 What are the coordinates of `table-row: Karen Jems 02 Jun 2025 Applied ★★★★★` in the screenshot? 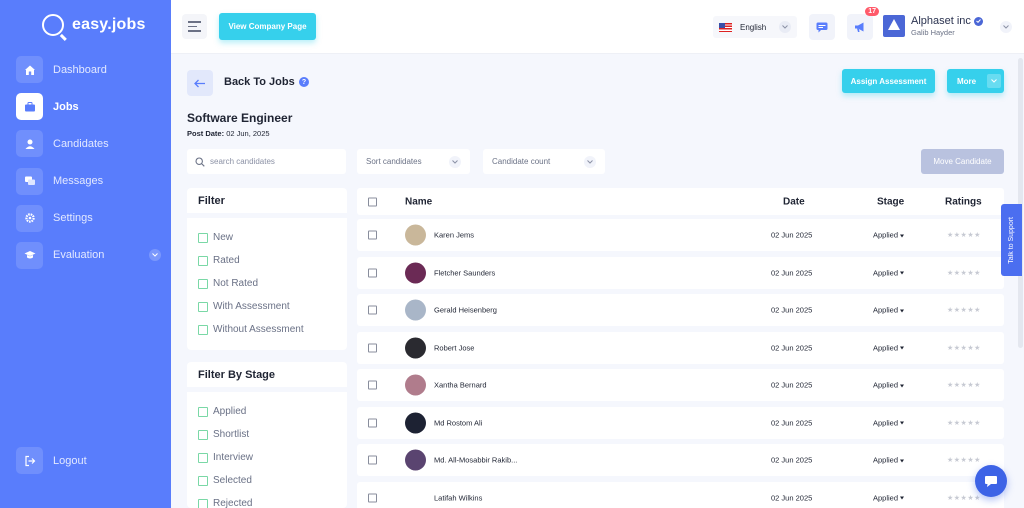 It's located at (680, 235).